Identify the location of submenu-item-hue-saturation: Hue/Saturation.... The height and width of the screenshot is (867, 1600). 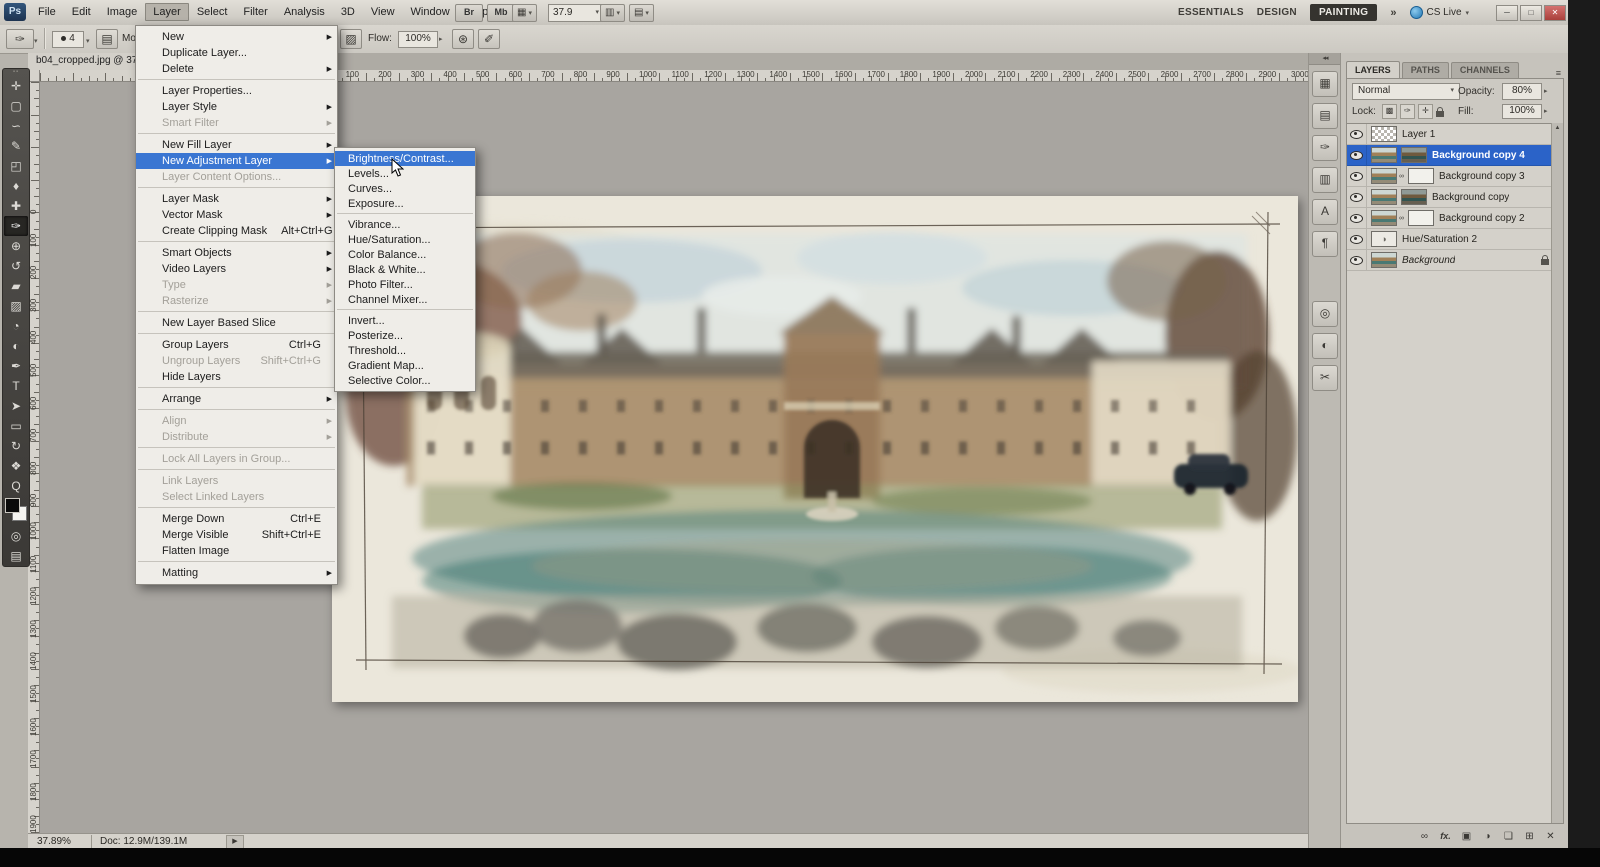
(405, 239).